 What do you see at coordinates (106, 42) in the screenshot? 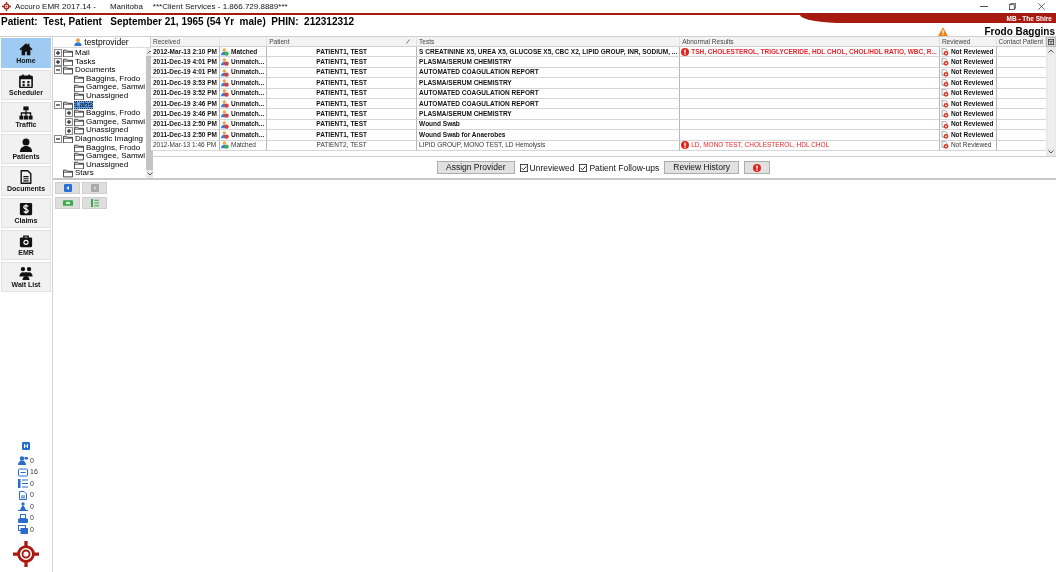
I see `provider-label: testprovider` at bounding box center [106, 42].